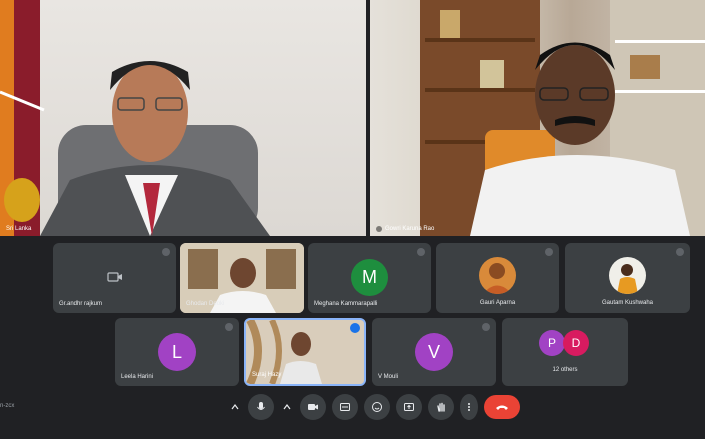  I want to click on hand-icon, so click(441, 407).